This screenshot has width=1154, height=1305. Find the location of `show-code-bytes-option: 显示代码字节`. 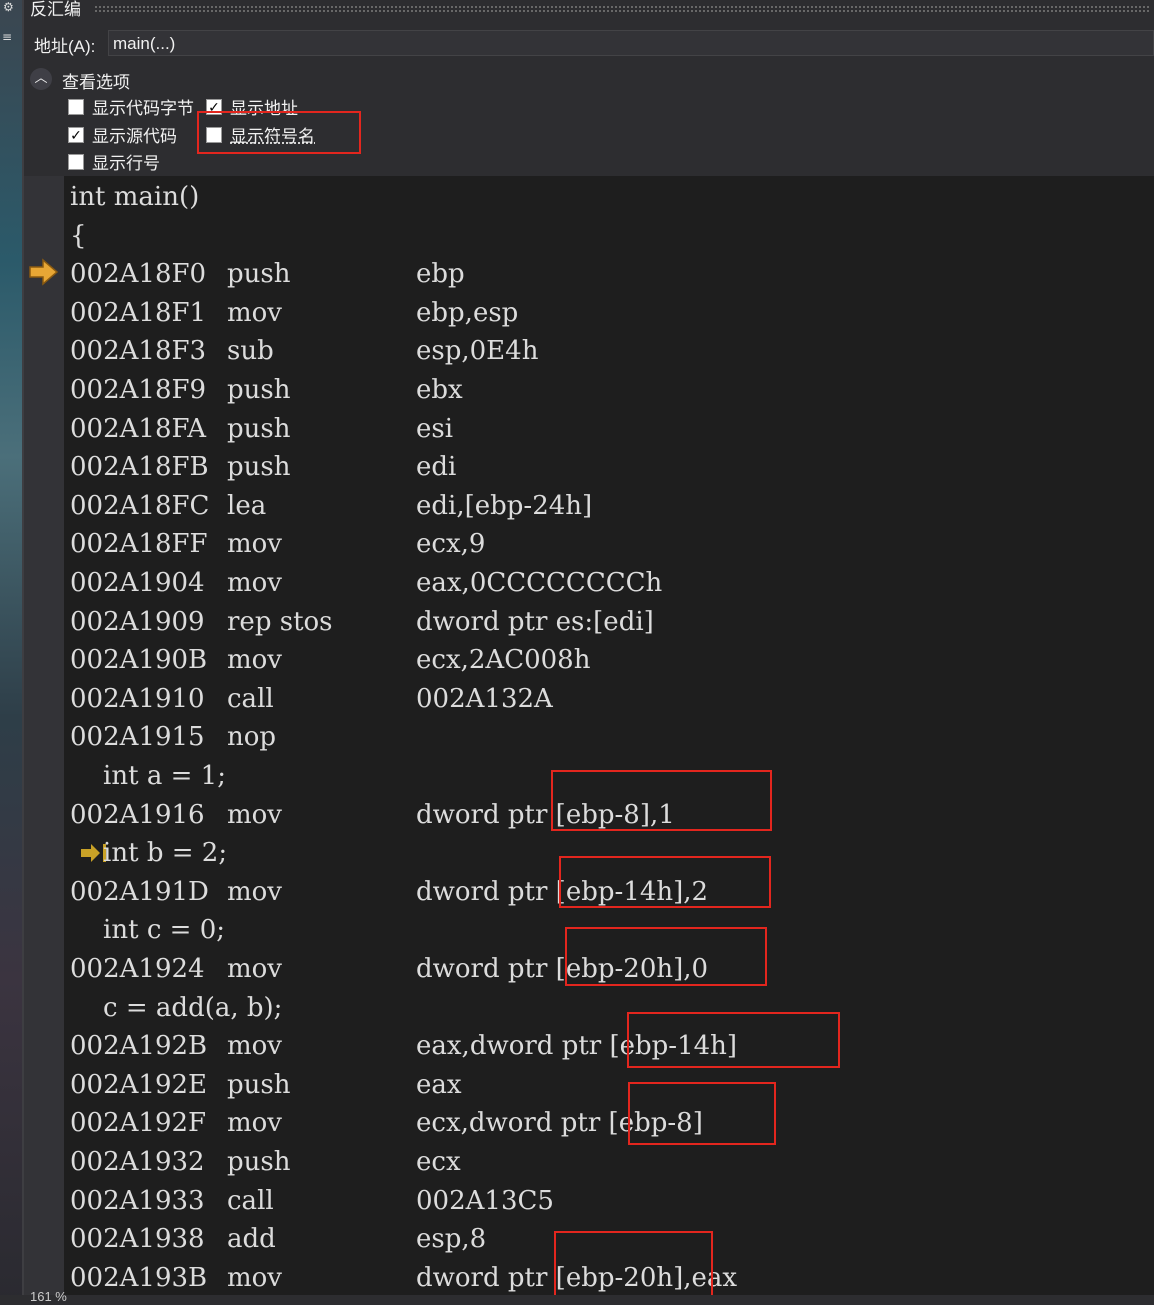

show-code-bytes-option: 显示代码字节 is located at coordinates (131, 106).